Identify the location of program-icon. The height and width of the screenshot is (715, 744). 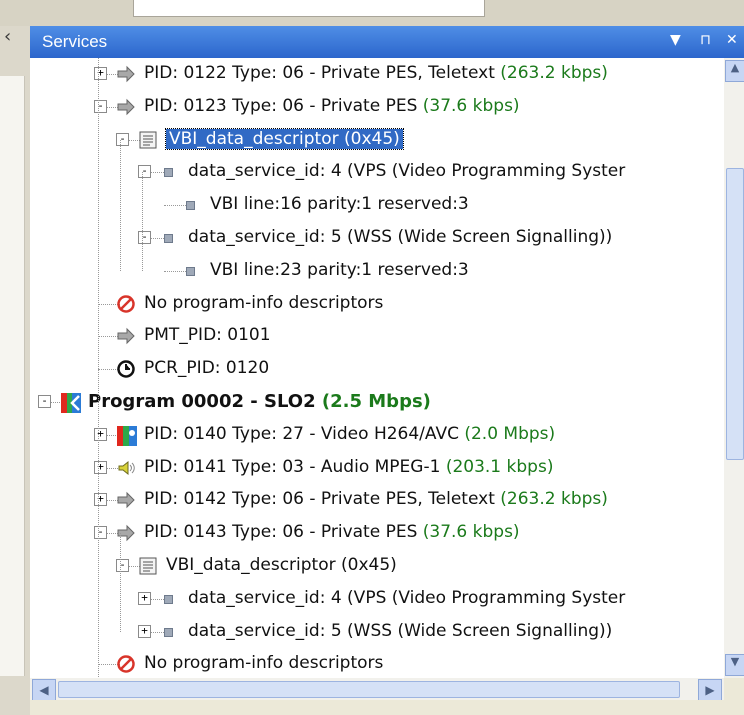
(70, 402).